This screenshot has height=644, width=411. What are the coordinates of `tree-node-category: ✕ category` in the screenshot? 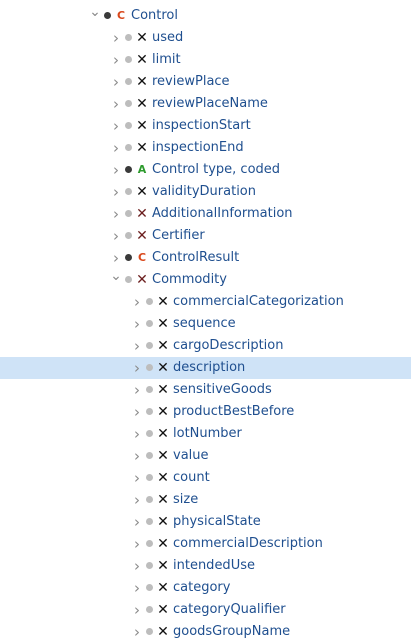 It's located at (205, 588).